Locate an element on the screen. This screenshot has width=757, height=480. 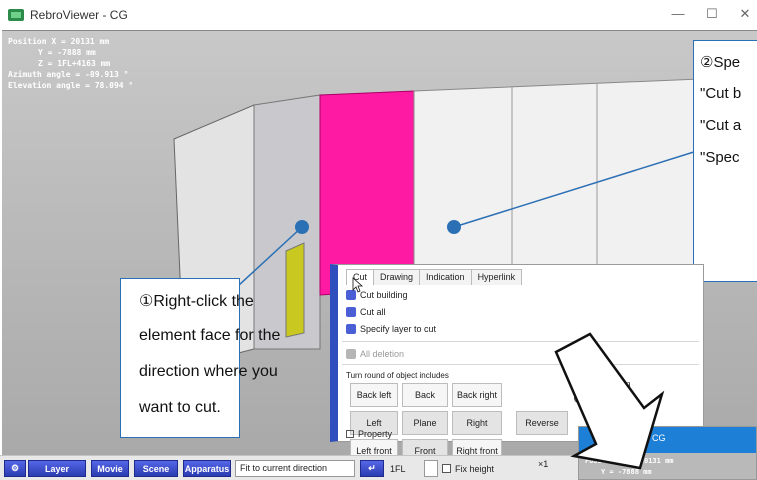
callout-line: ②Spe is located at coordinates (720, 62).